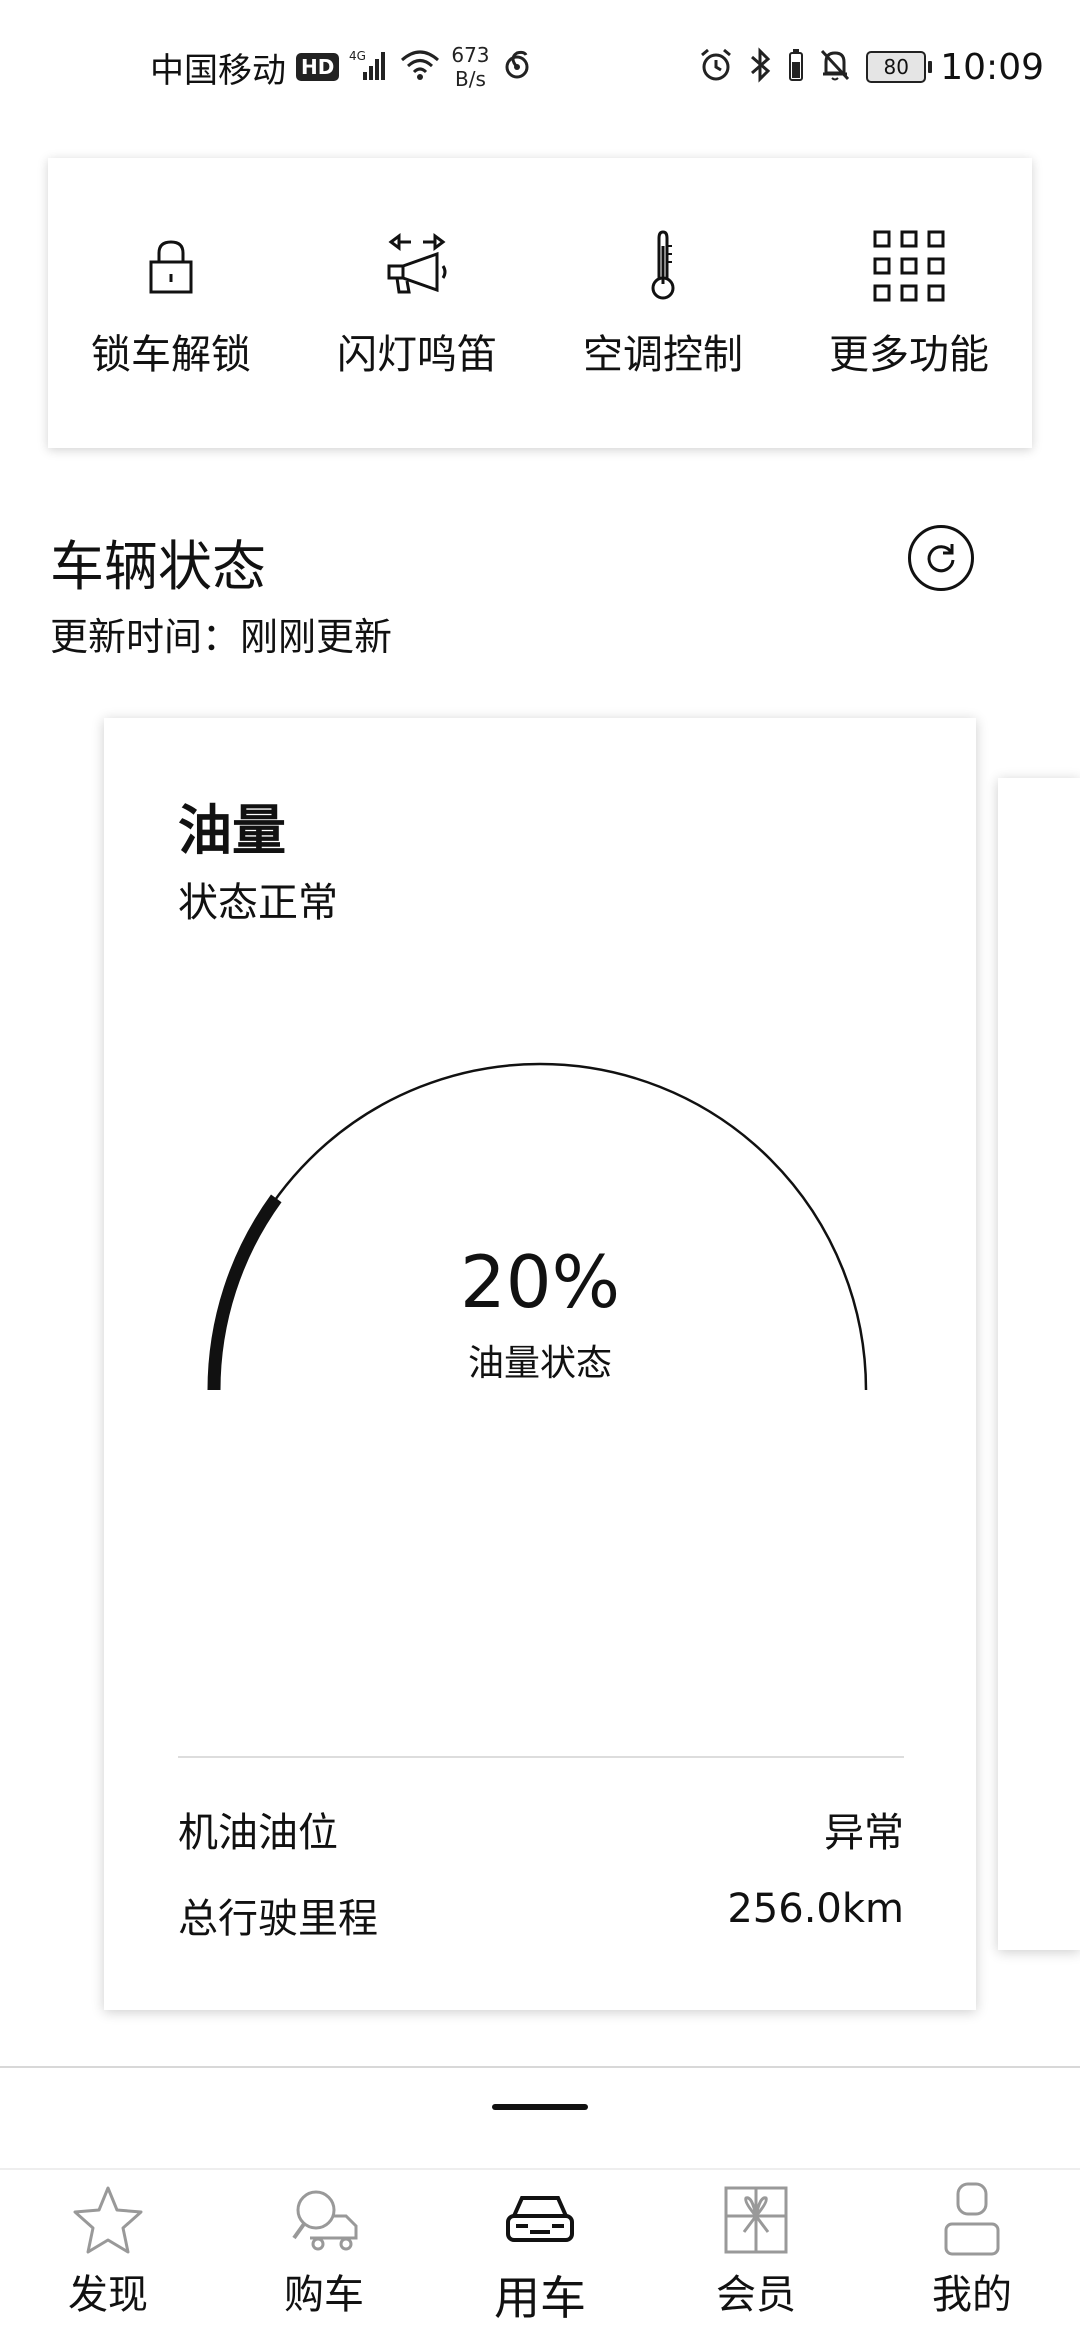 The image size is (1080, 2340). I want to click on update-time: 更新时间：刚刚更新, so click(221, 637).